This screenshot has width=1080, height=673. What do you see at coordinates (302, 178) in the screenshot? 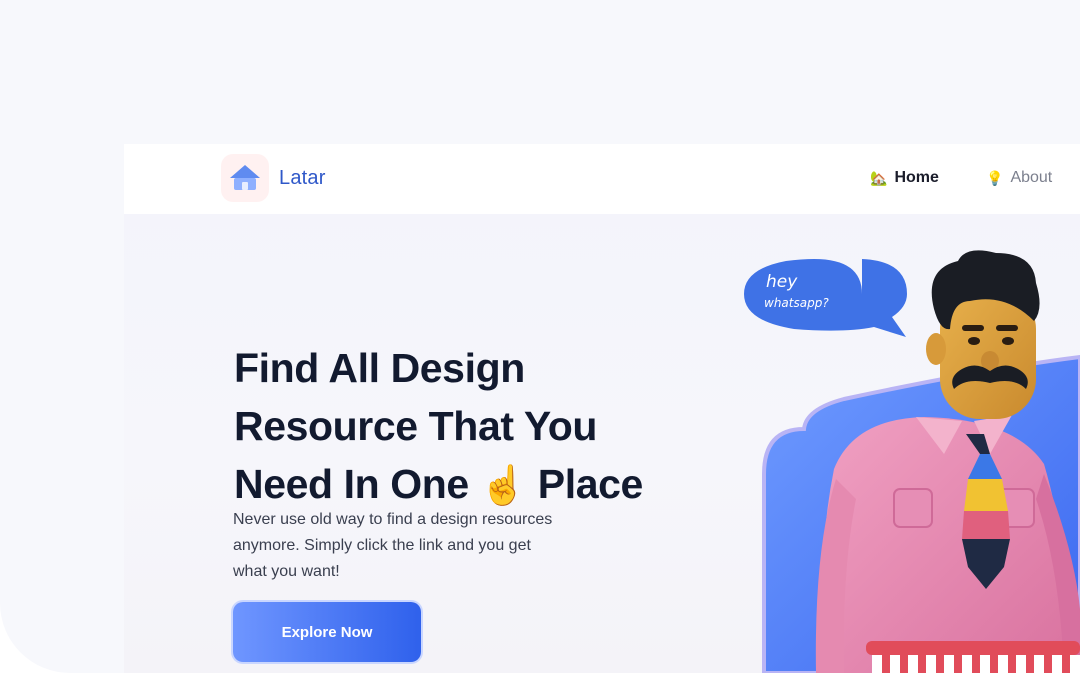
I see `brand-name: Latar` at bounding box center [302, 178].